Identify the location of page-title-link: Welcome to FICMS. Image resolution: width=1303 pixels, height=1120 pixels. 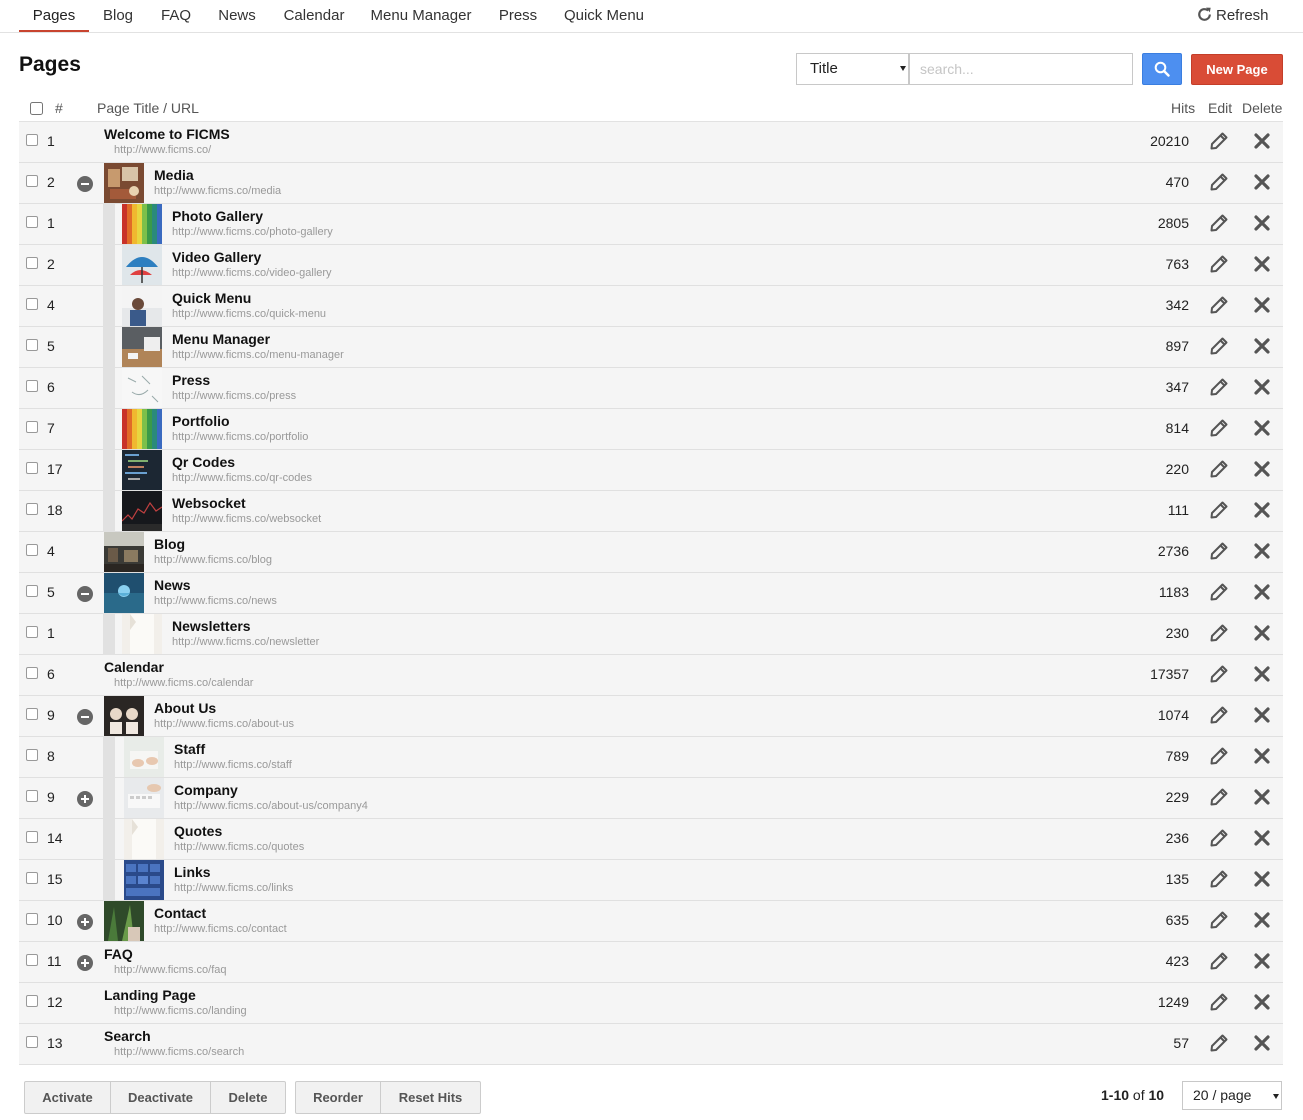
(167, 134).